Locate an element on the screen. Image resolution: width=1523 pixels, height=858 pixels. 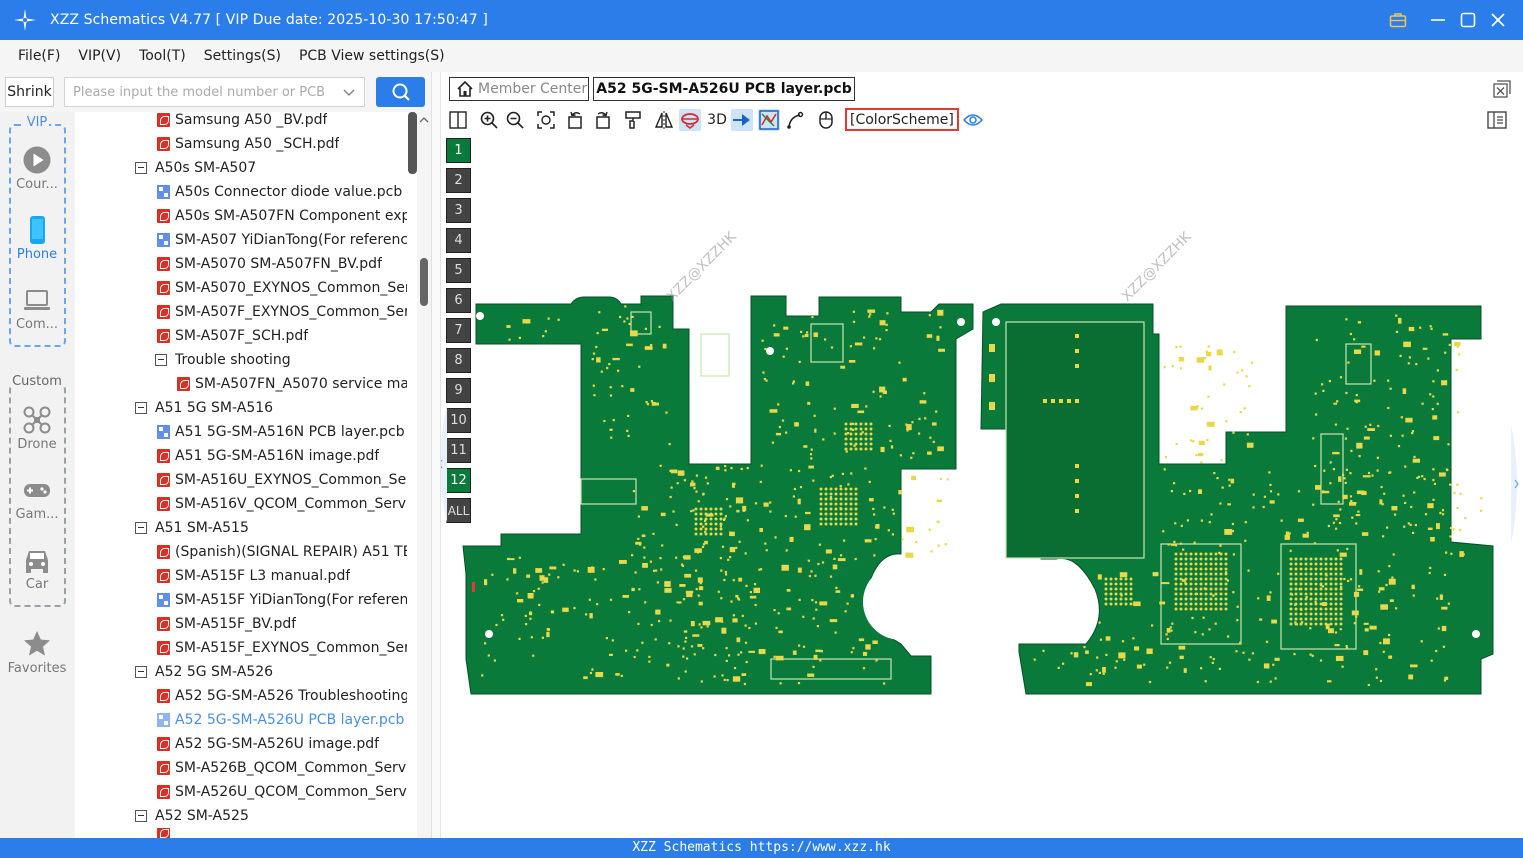
side-panel-button is located at coordinates (1497, 120).